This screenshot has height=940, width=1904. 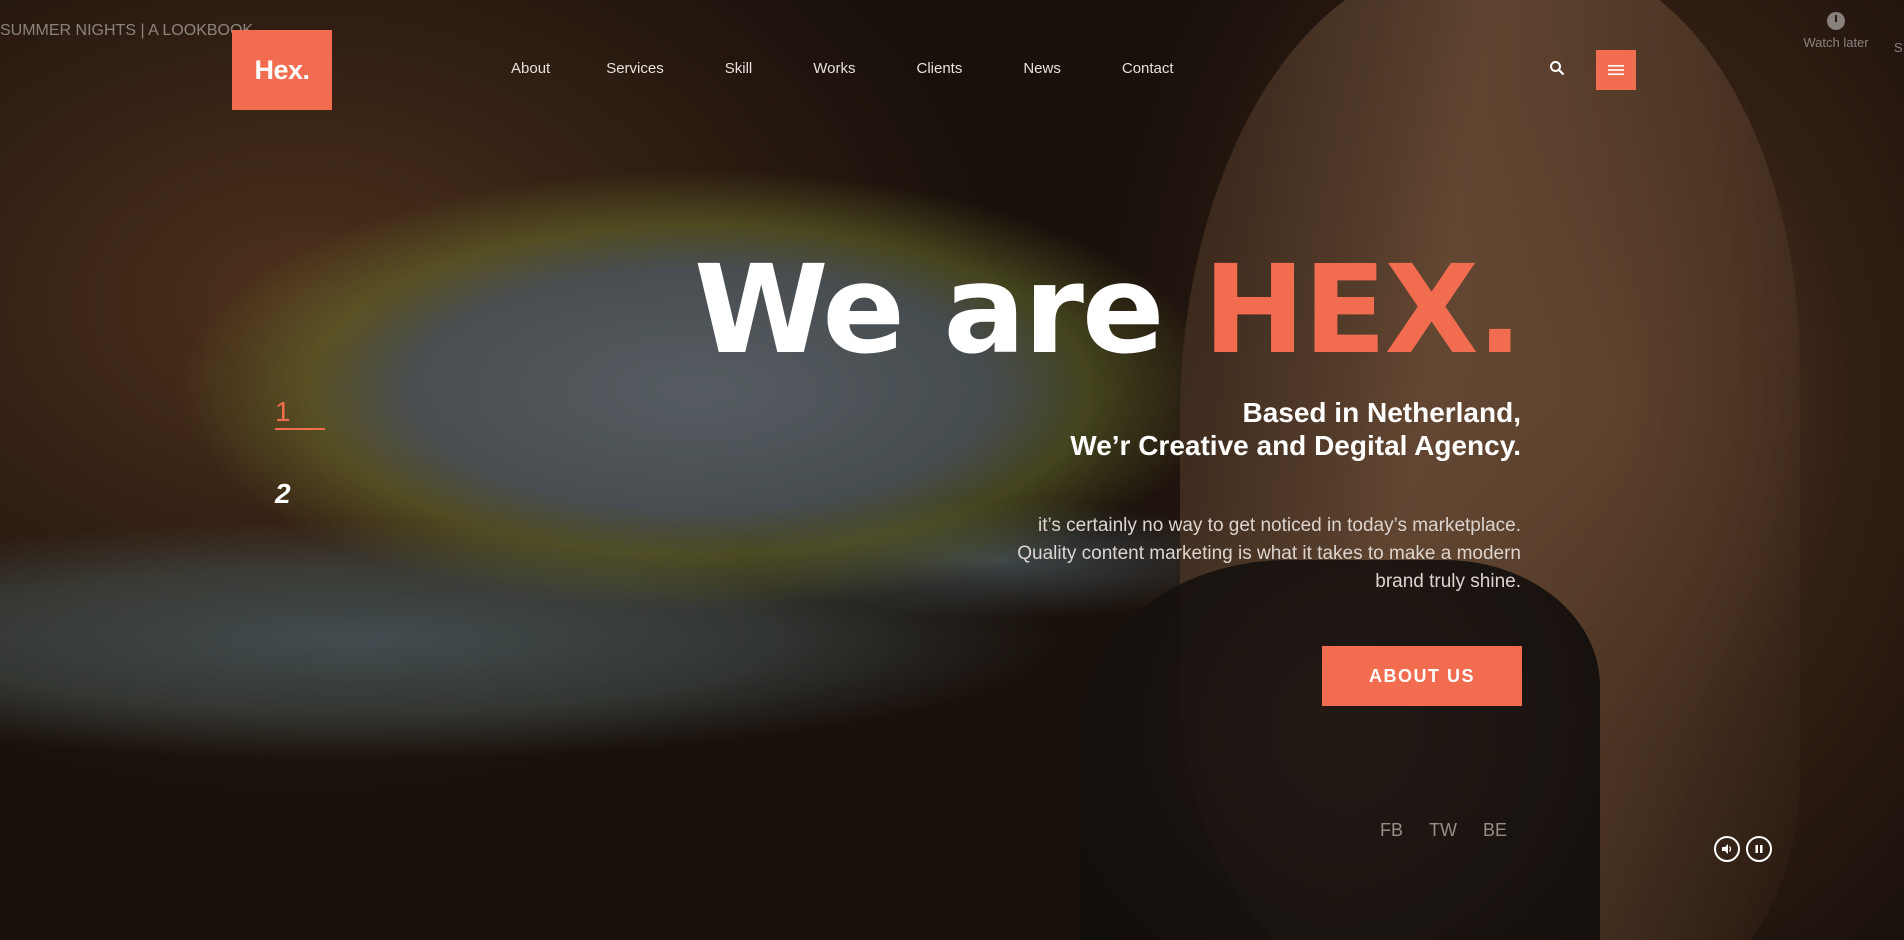 What do you see at coordinates (126, 31) in the screenshot?
I see `video-title: SUMMER NIGHTS | A LOOKBOOK` at bounding box center [126, 31].